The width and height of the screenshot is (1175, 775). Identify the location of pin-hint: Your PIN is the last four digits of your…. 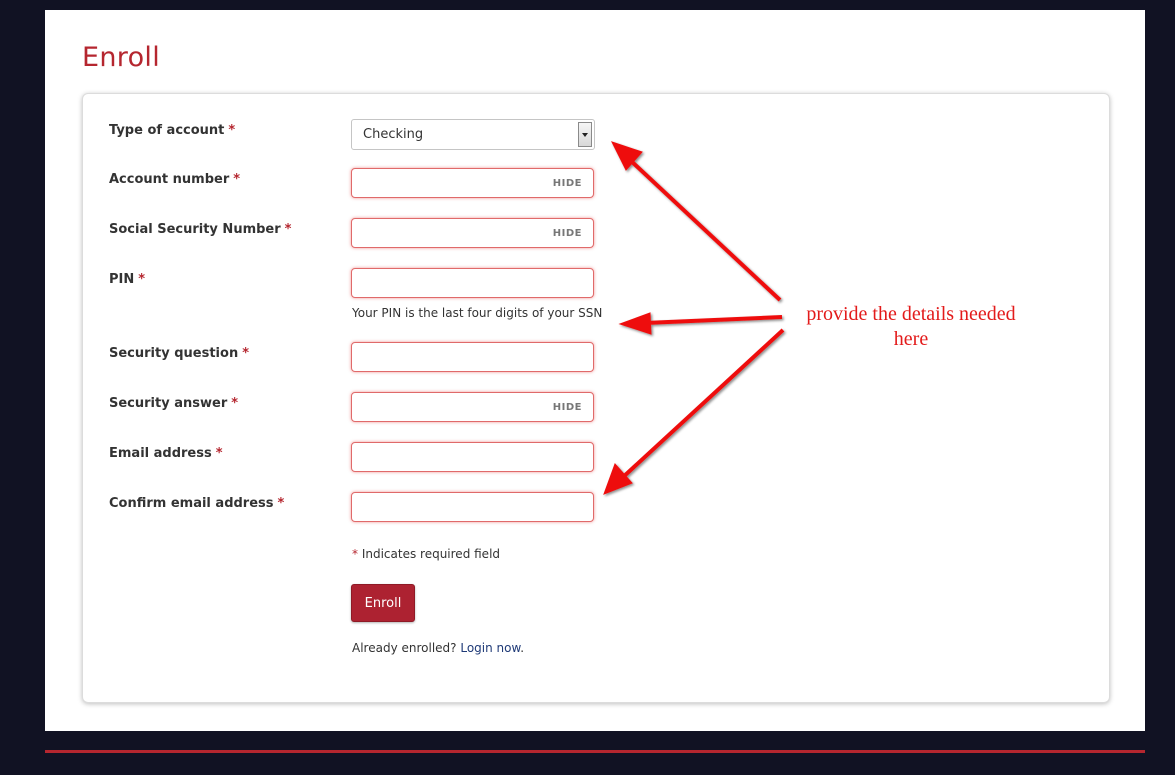
(477, 313).